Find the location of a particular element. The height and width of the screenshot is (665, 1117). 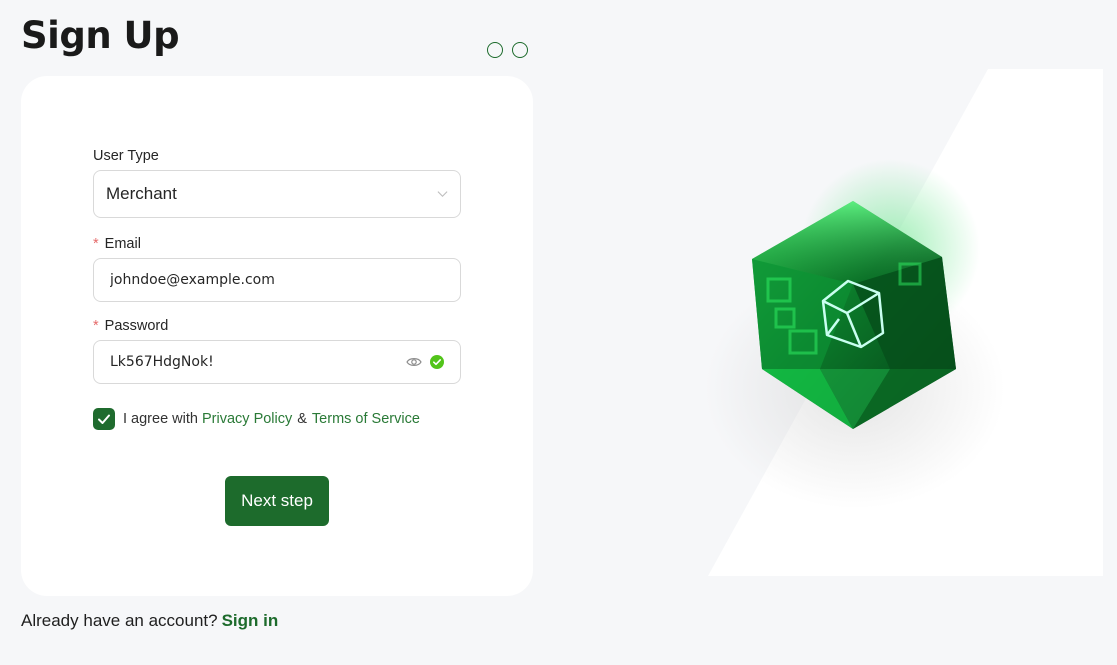

email-input is located at coordinates (277, 280).